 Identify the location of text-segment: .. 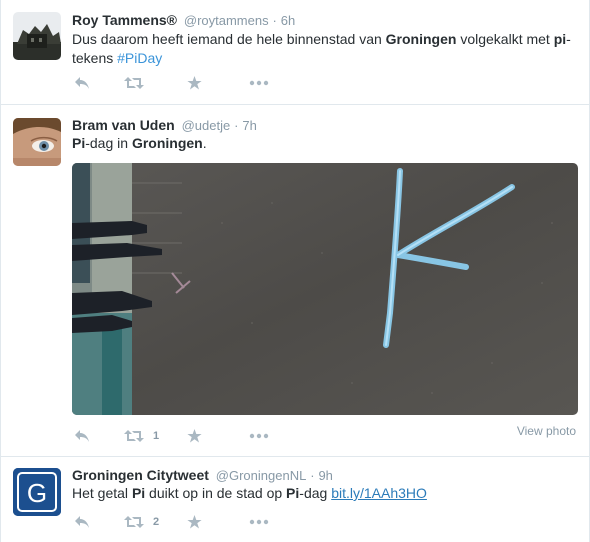
(204, 143).